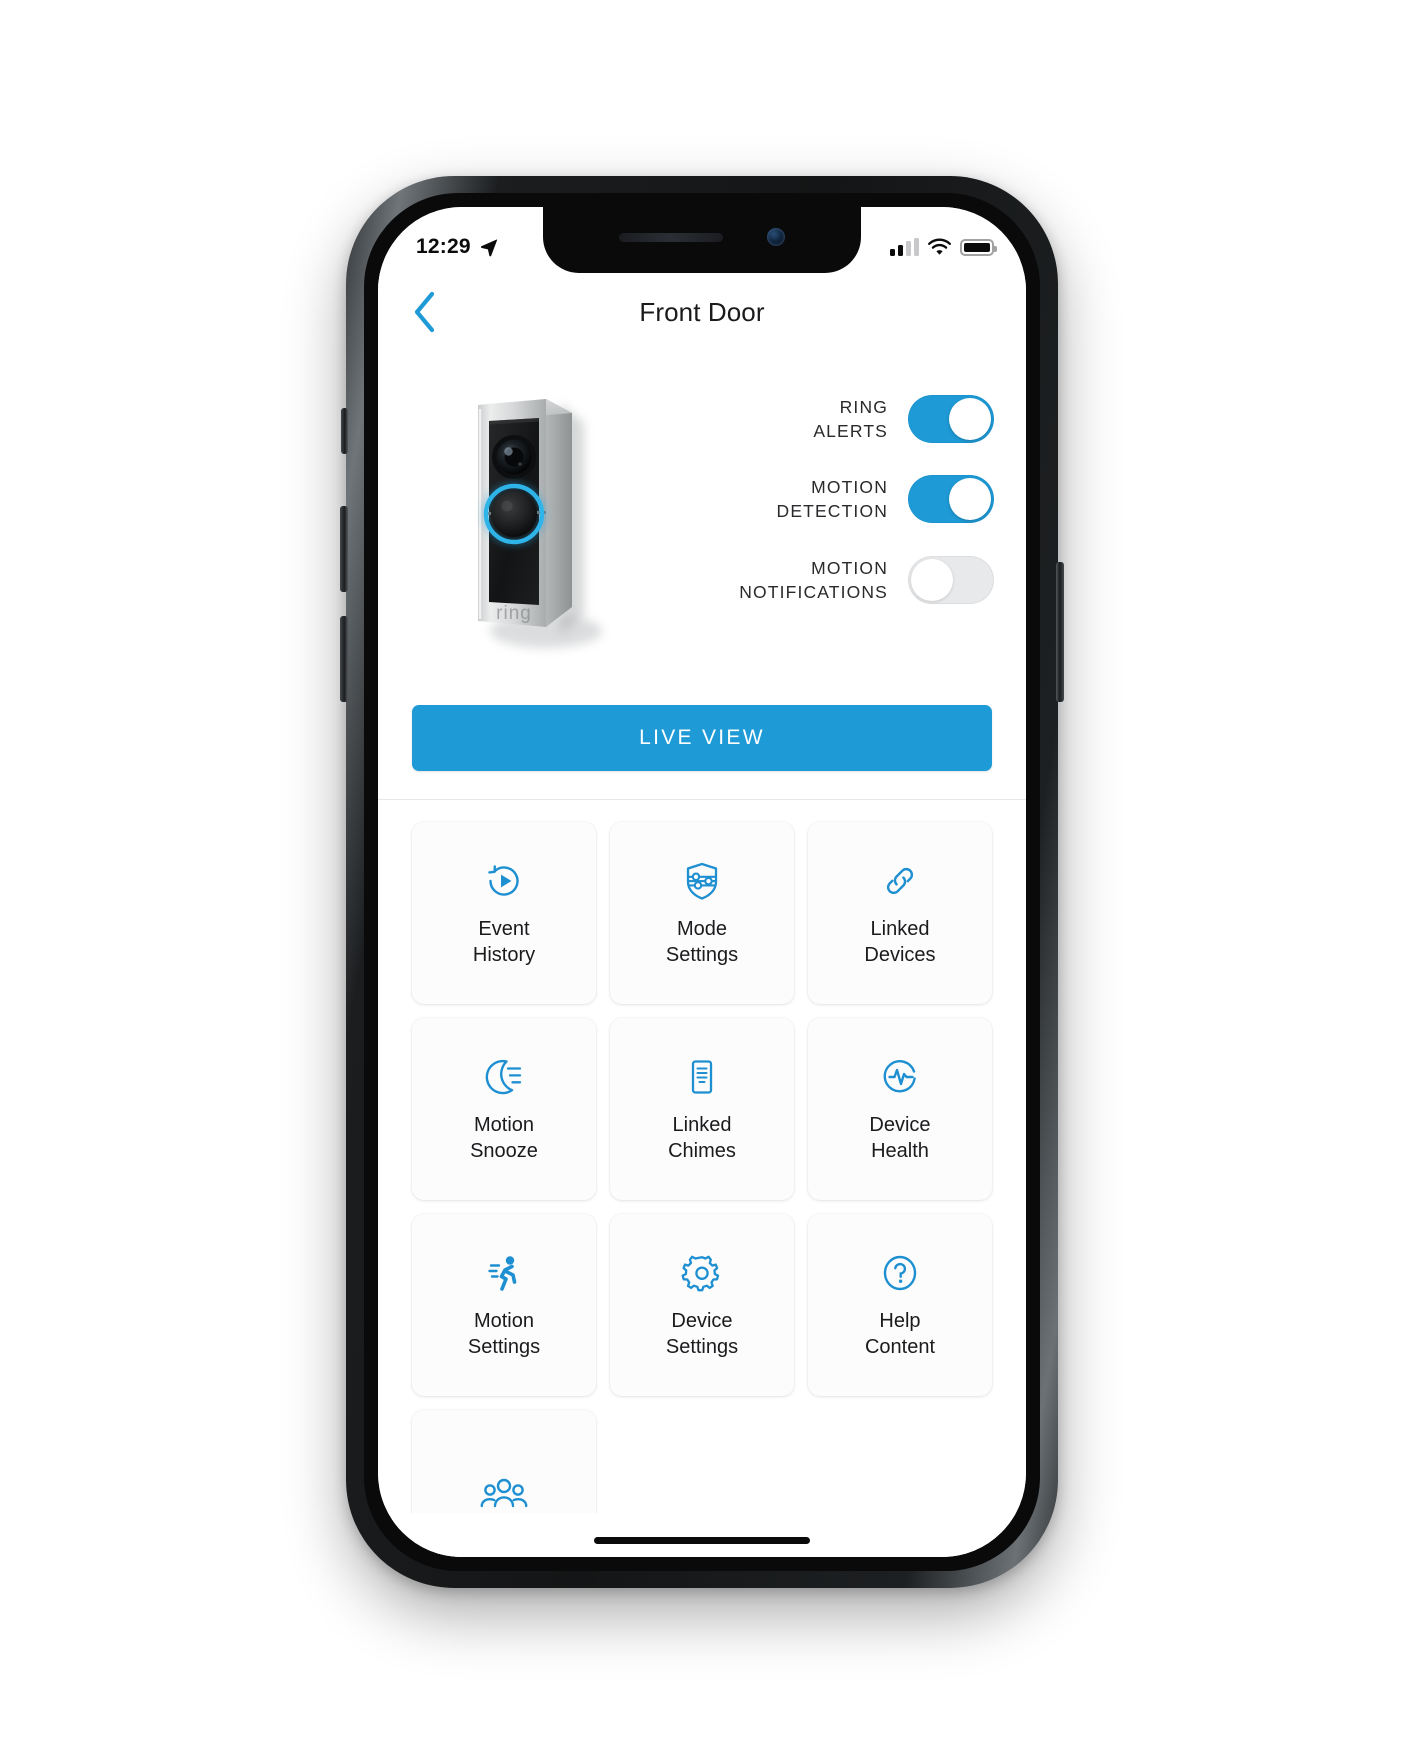  I want to click on live-view-button: LIVE VIEW, so click(702, 738).